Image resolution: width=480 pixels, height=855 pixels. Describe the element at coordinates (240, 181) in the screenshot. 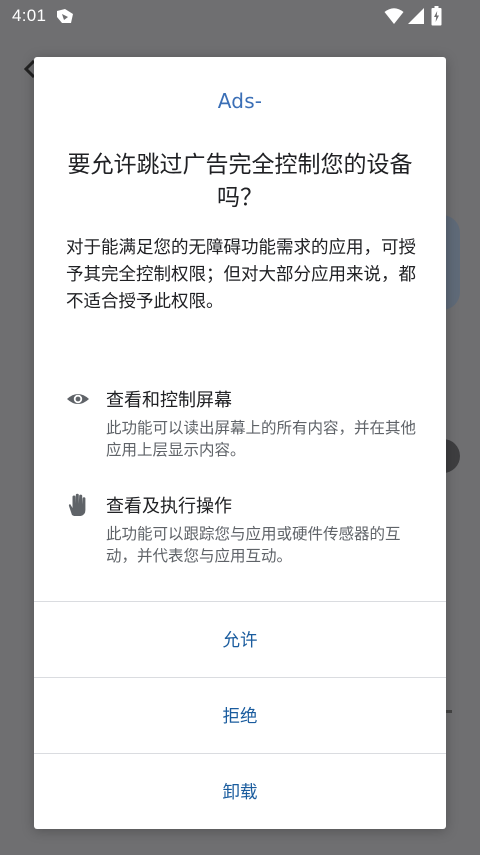

I see `dialog-title: 要允许跳过广告完全控制您的设备吗？` at that location.